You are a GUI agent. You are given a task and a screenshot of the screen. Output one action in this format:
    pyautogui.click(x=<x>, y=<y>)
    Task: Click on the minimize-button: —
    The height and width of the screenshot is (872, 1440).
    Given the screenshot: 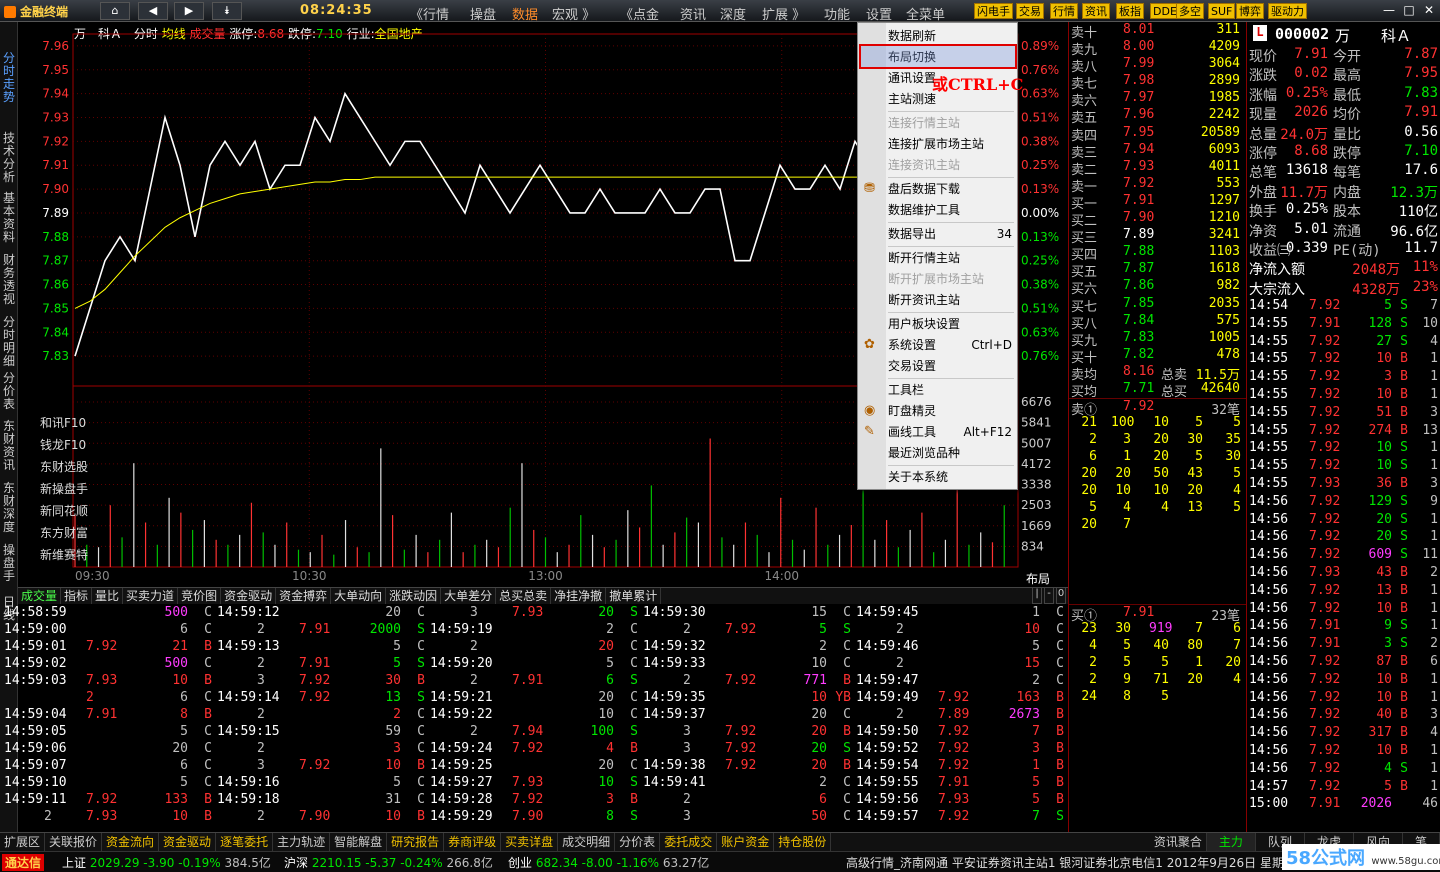 What is the action you would take?
    pyautogui.click(x=1389, y=10)
    